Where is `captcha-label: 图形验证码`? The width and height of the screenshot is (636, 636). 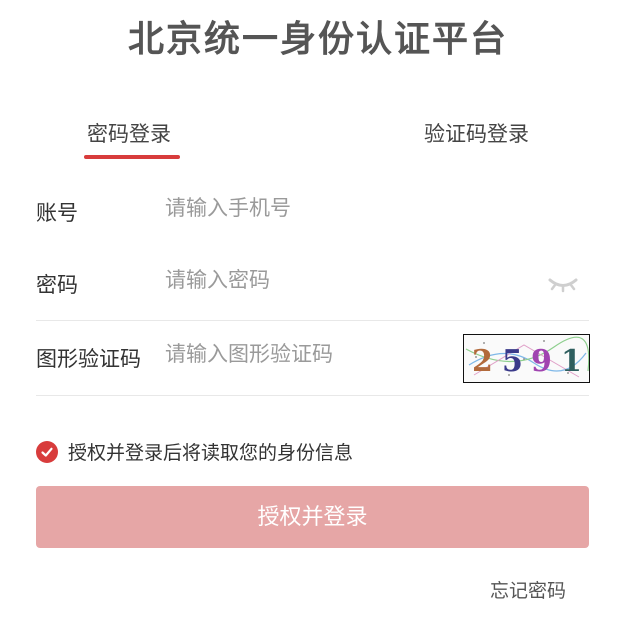
captcha-label: 图形验证码 is located at coordinates (88, 359).